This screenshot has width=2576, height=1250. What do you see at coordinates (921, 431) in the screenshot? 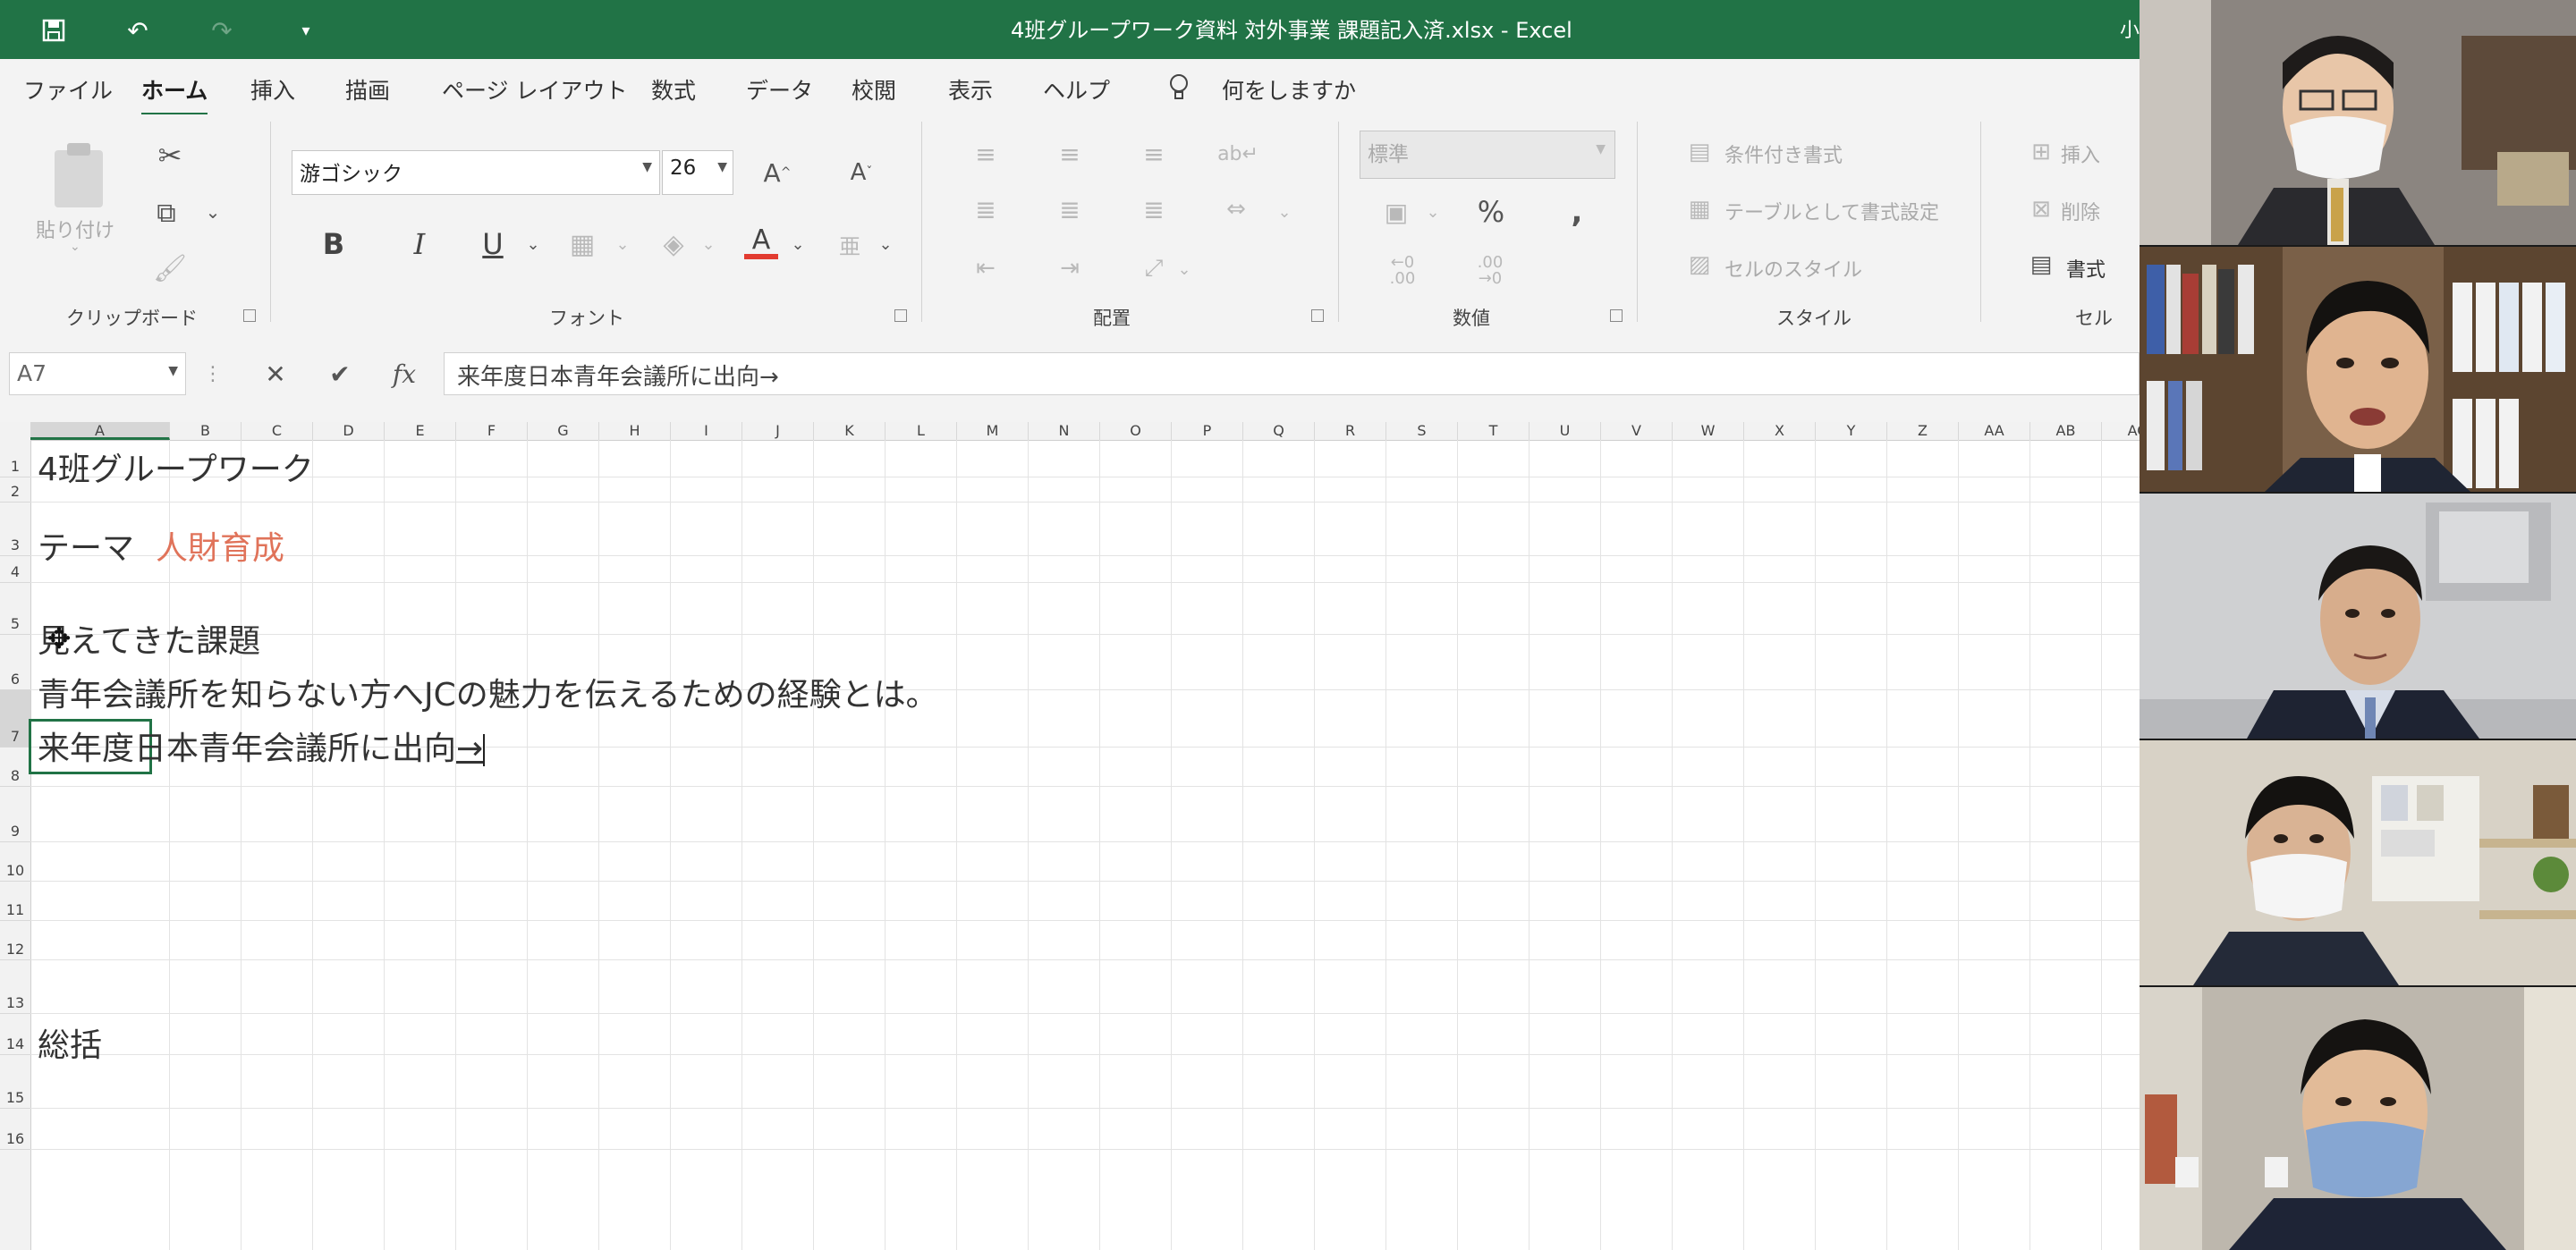
I see `column-header: L` at bounding box center [921, 431].